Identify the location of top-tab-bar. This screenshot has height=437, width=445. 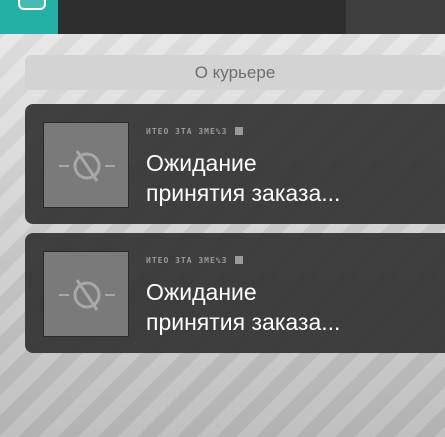
(222, 17).